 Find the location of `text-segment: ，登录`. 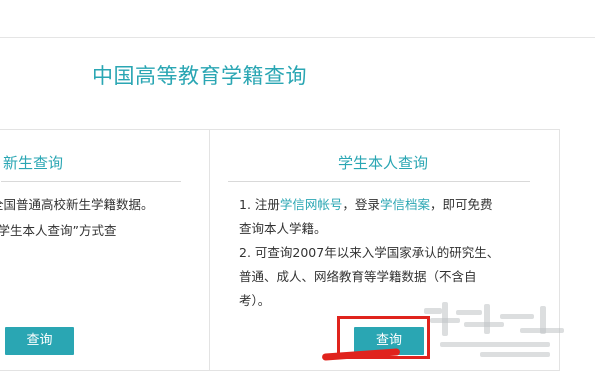

text-segment: ，登录 is located at coordinates (361, 204).